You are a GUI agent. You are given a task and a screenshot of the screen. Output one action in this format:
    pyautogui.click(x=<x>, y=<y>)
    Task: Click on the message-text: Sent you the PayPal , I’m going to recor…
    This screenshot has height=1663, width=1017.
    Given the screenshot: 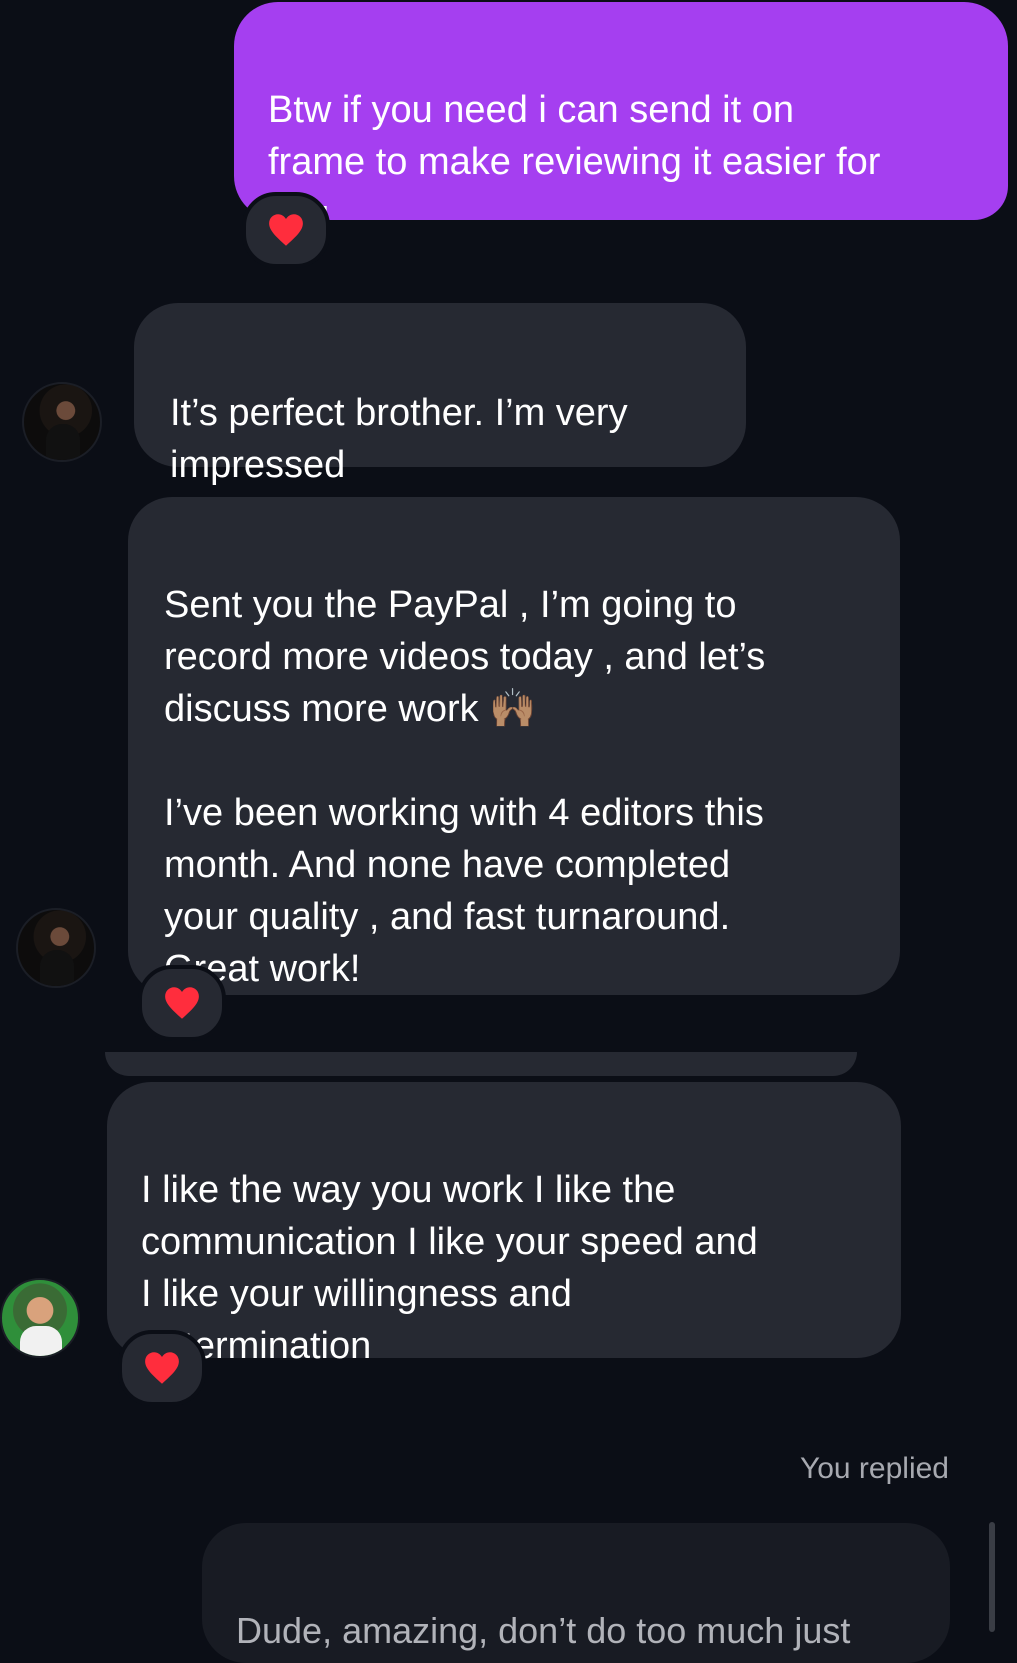 What is the action you would take?
    pyautogui.click(x=465, y=787)
    